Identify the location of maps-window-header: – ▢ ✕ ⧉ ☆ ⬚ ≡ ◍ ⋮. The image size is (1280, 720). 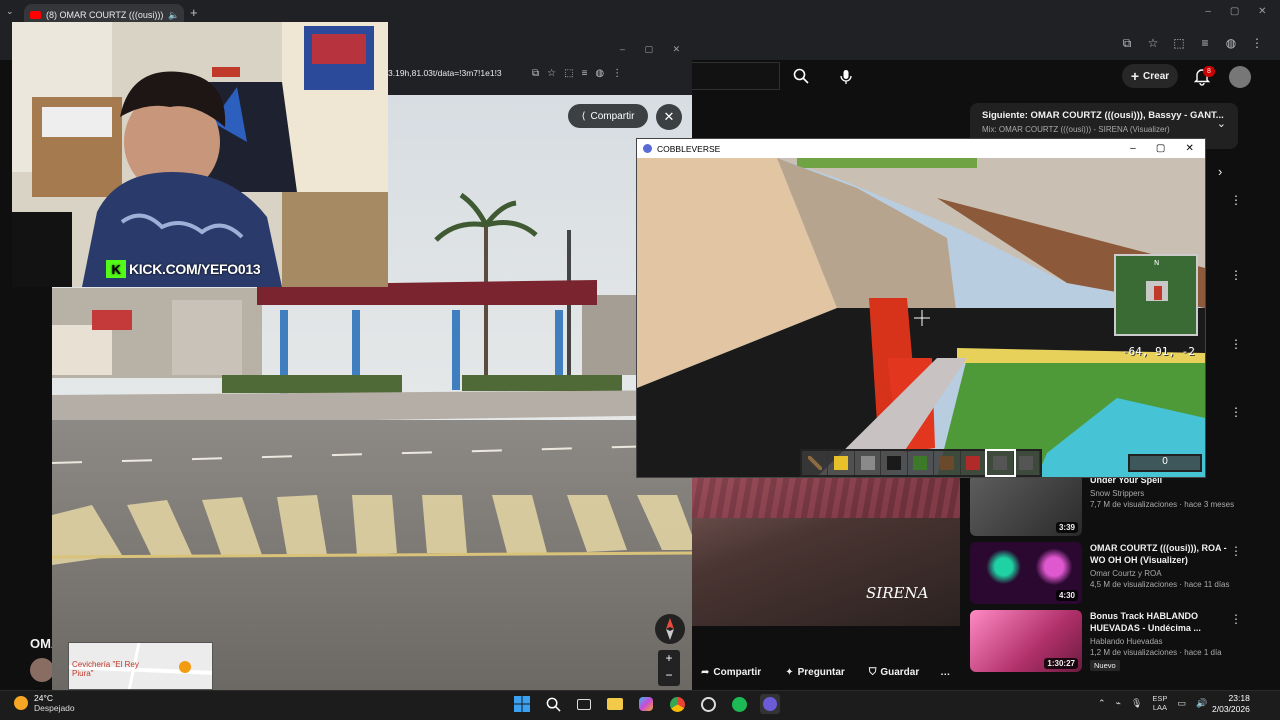
(537, 67).